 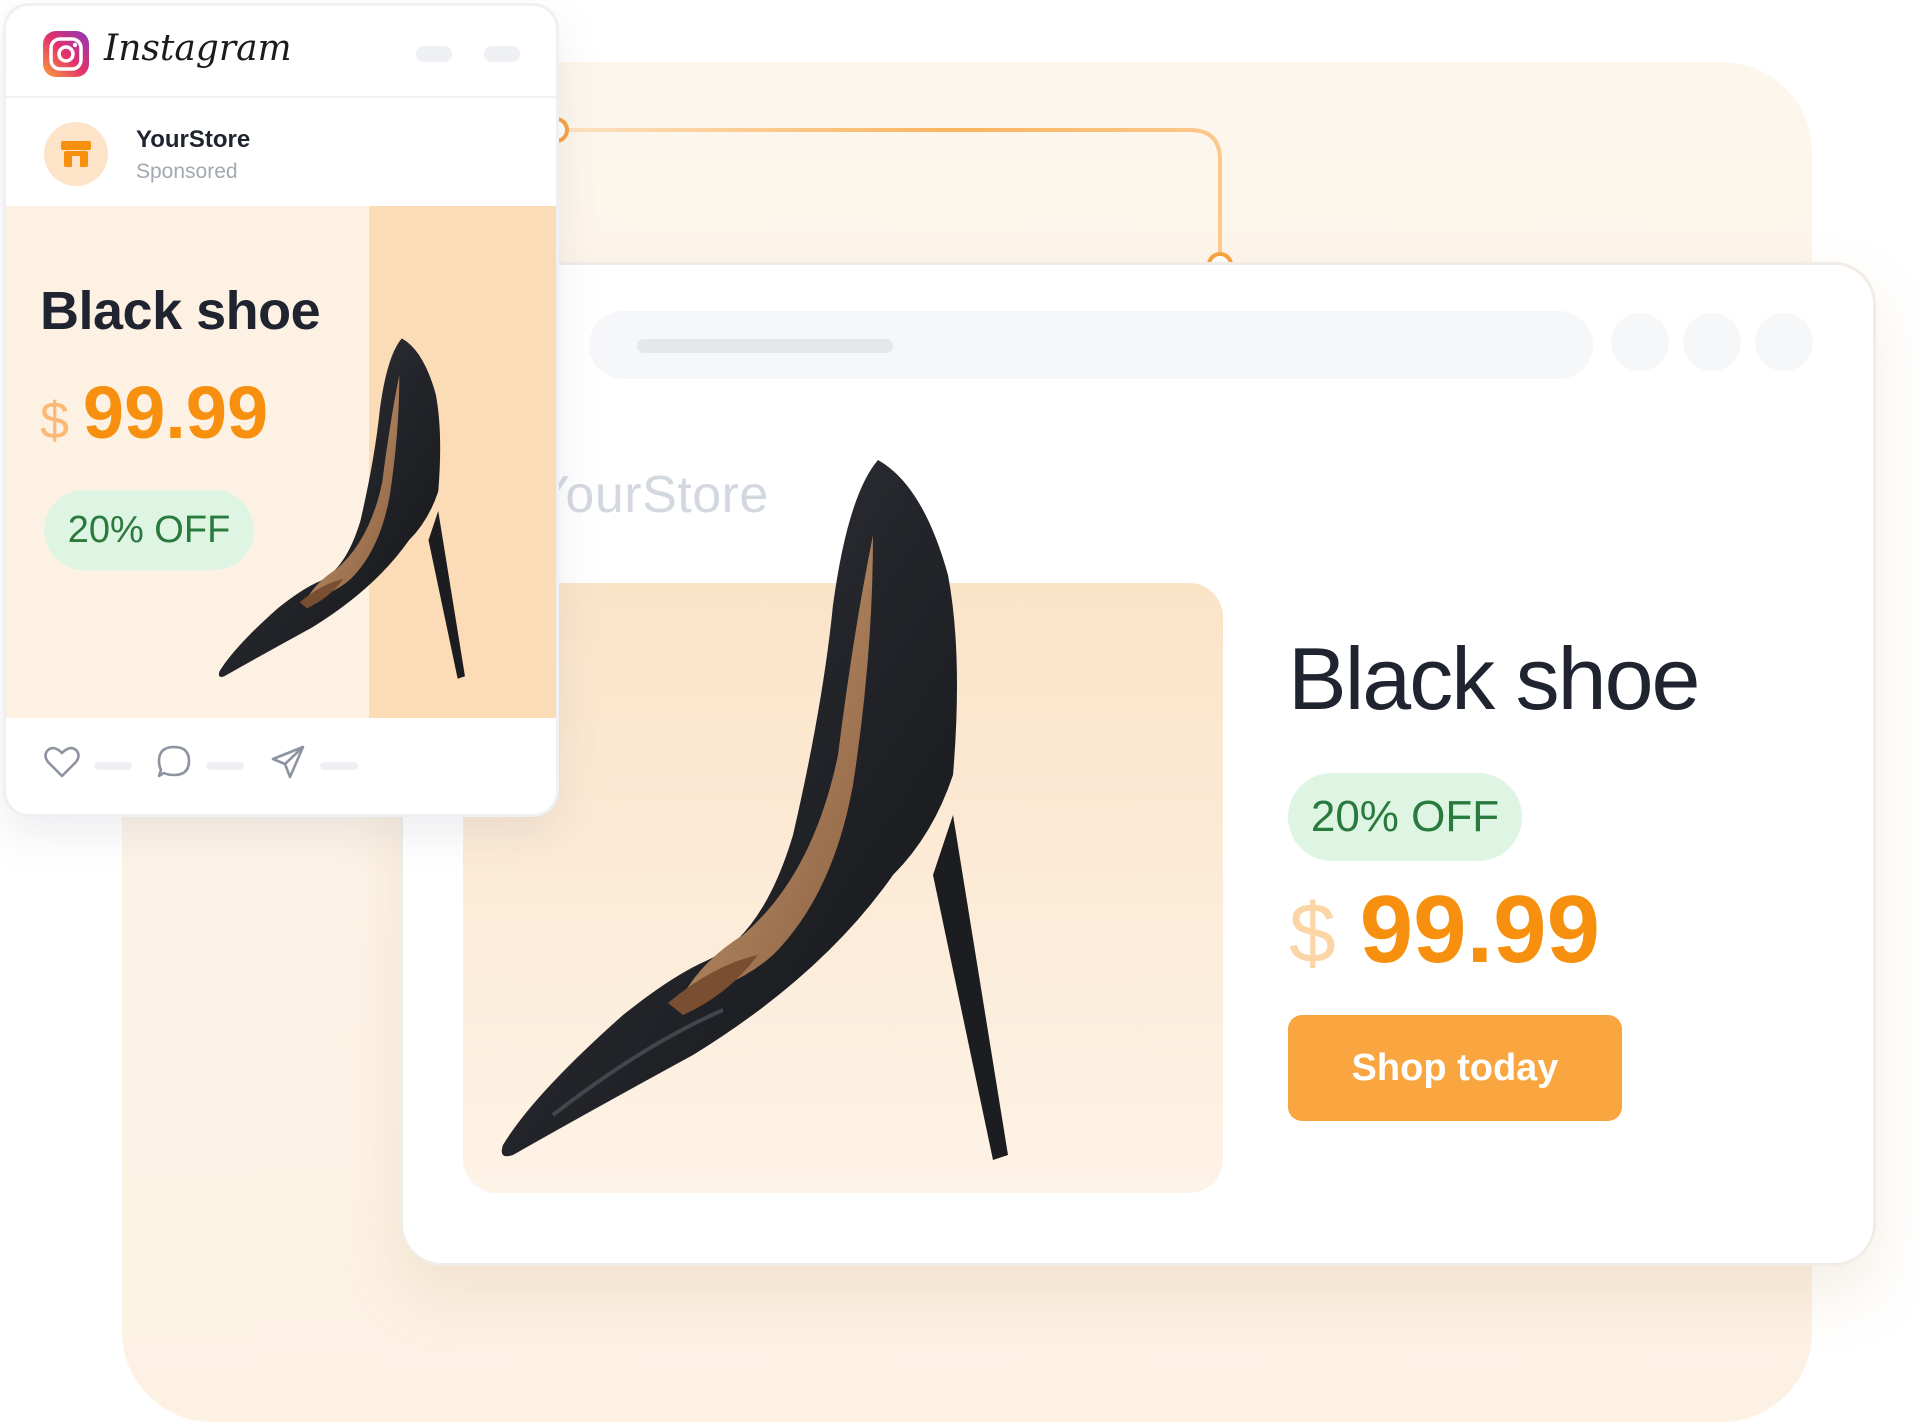 What do you see at coordinates (288, 762) in the screenshot?
I see `send-icon` at bounding box center [288, 762].